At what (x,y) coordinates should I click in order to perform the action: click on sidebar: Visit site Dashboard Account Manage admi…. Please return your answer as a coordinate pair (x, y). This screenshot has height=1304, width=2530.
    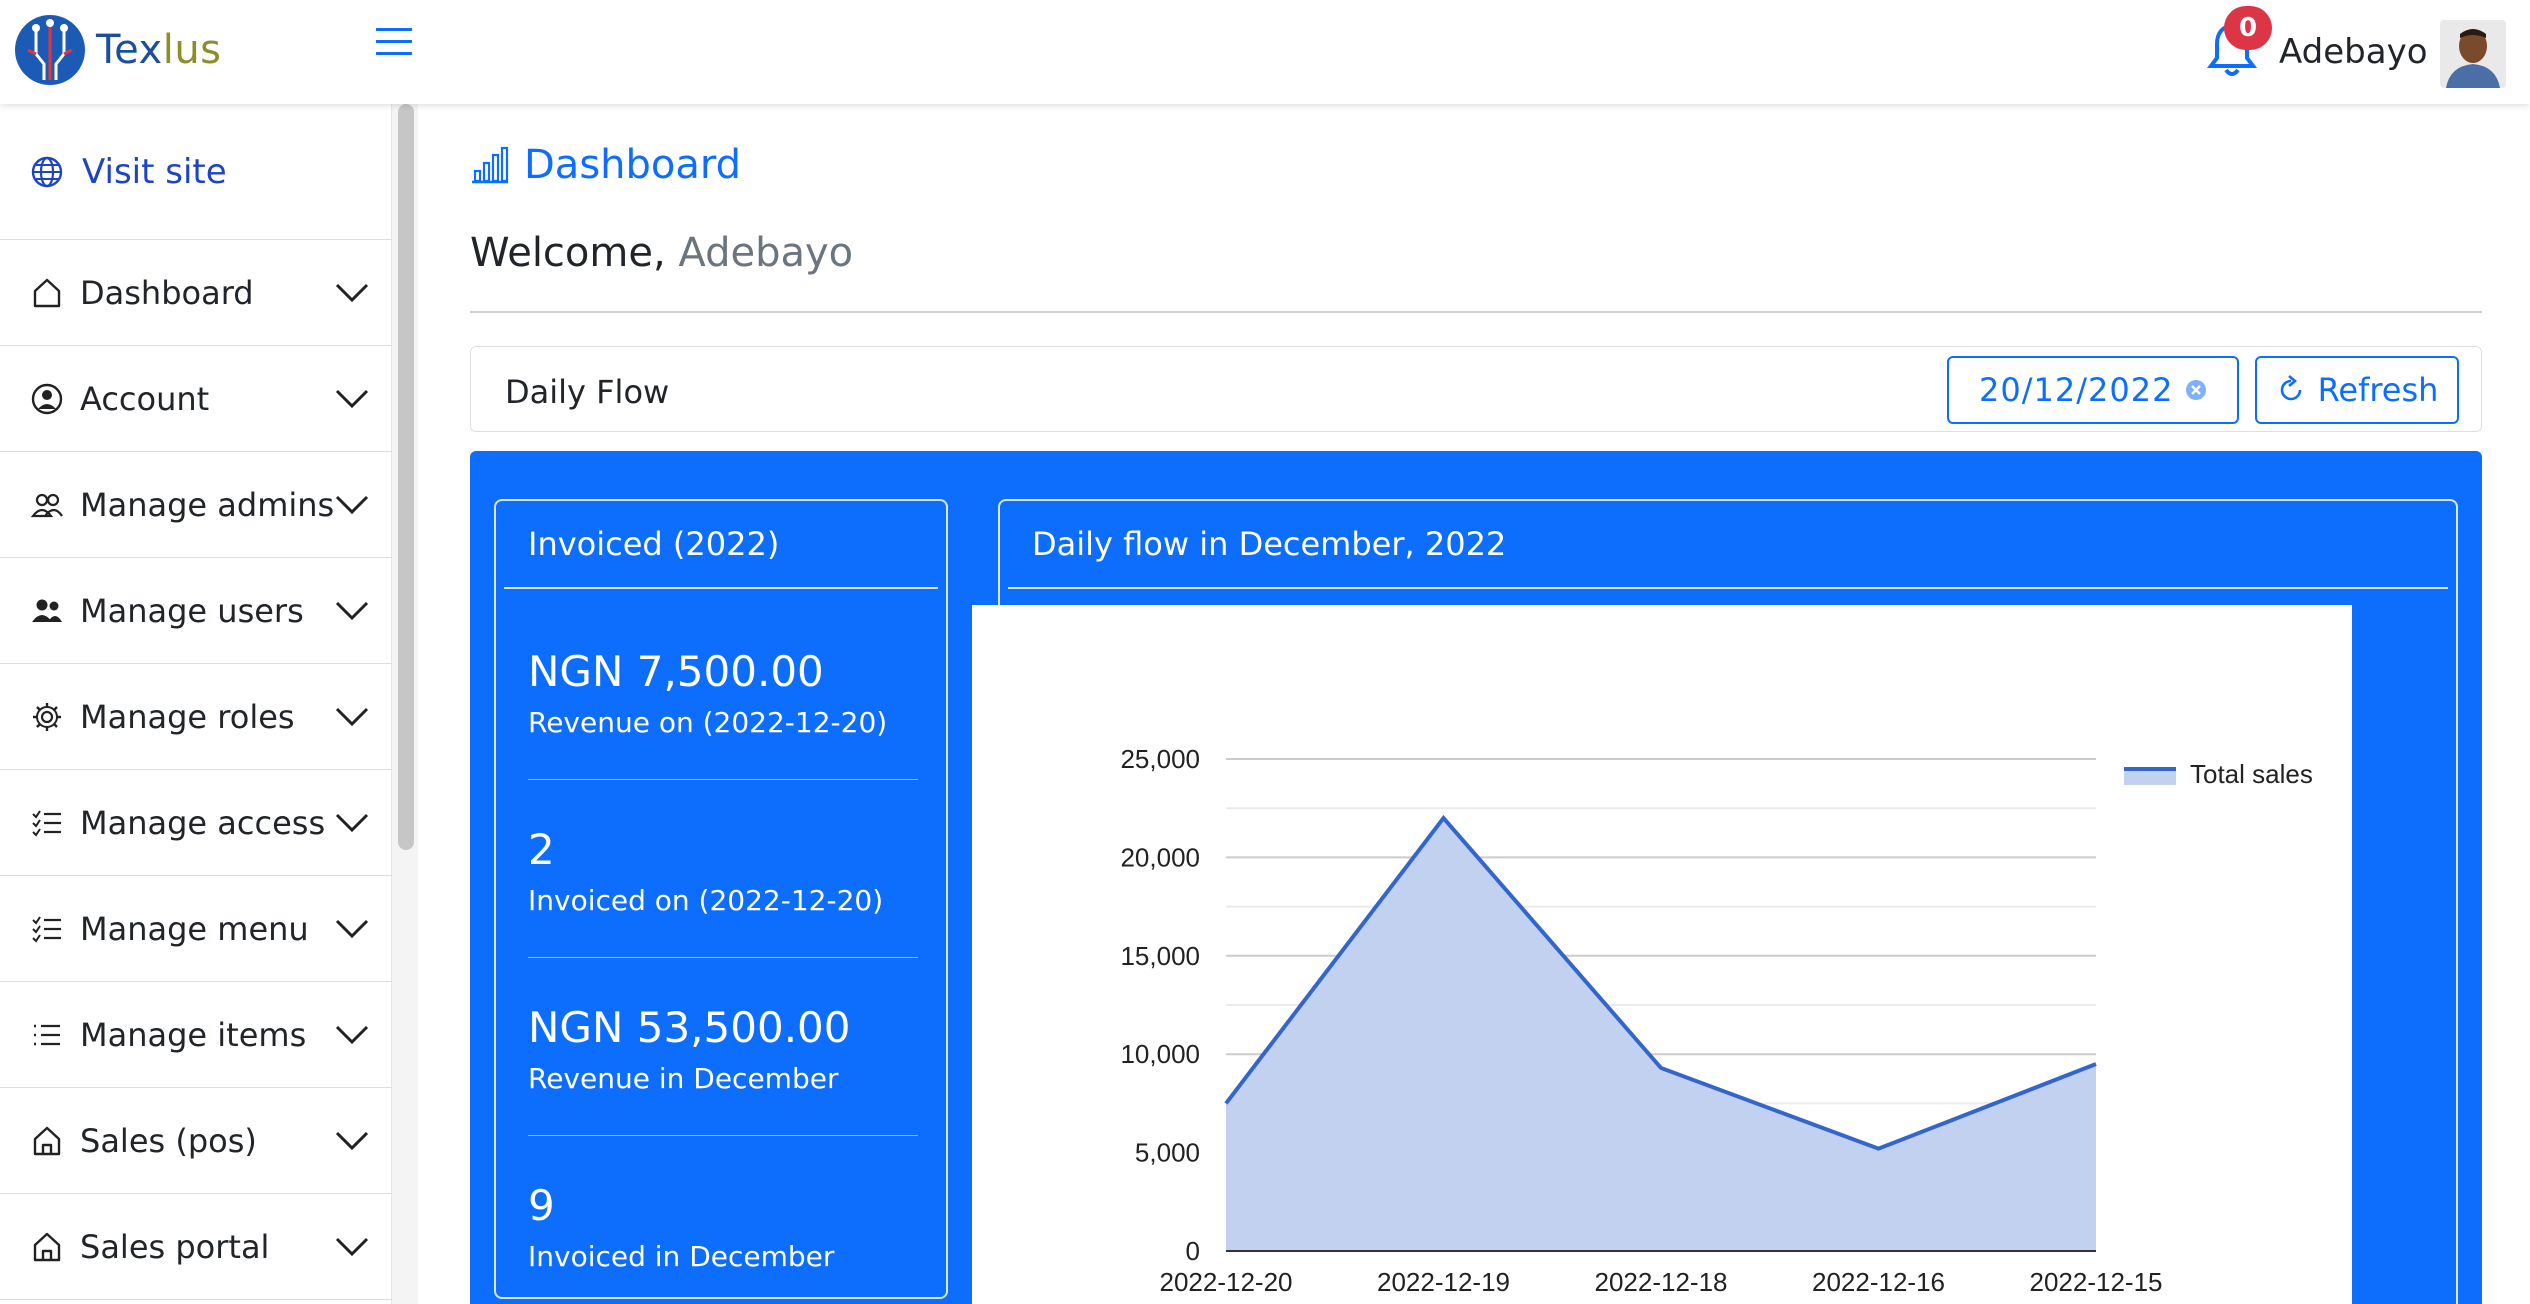
    Looking at the image, I should click on (196, 704).